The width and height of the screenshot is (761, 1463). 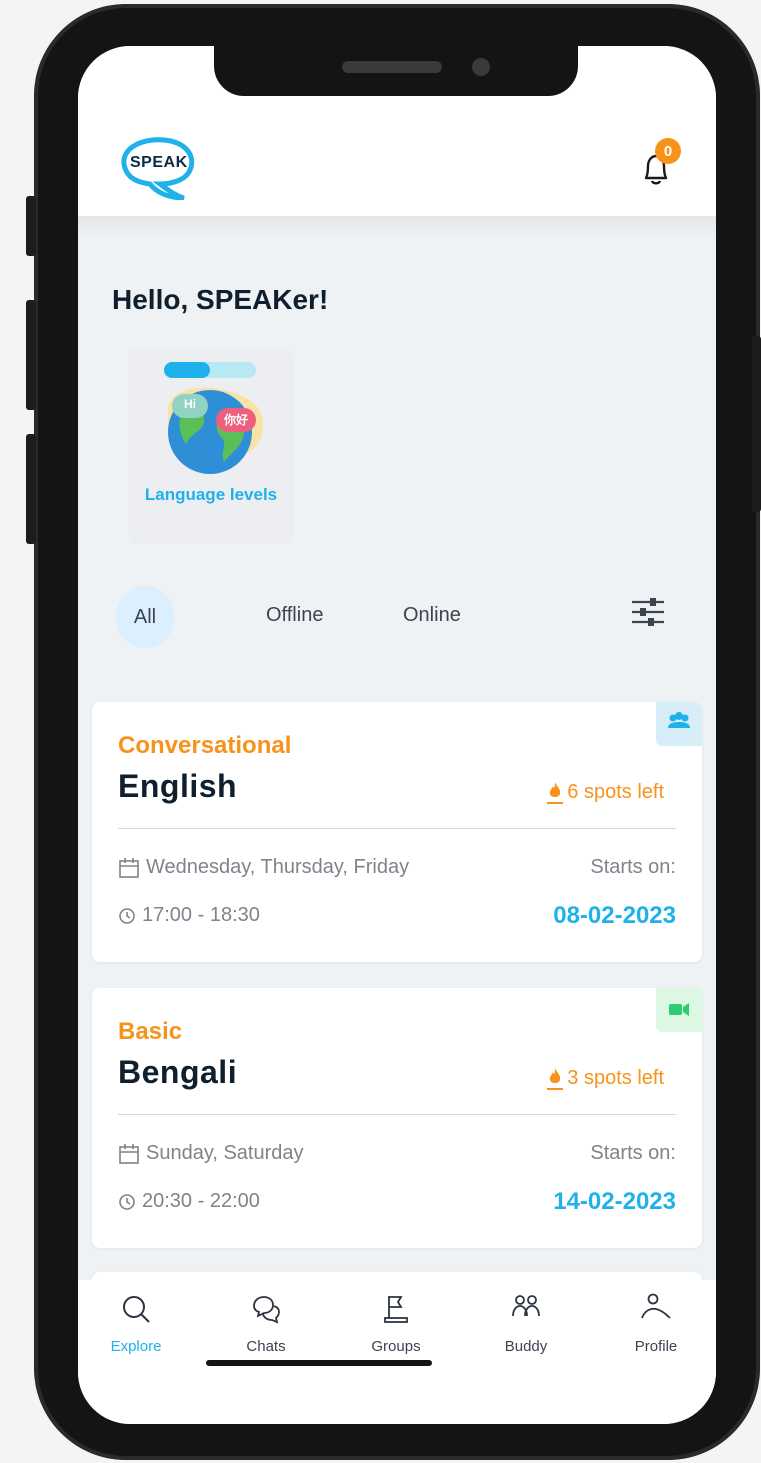 I want to click on course-time-text: 20:30 - 22:00, so click(x=201, y=1201).